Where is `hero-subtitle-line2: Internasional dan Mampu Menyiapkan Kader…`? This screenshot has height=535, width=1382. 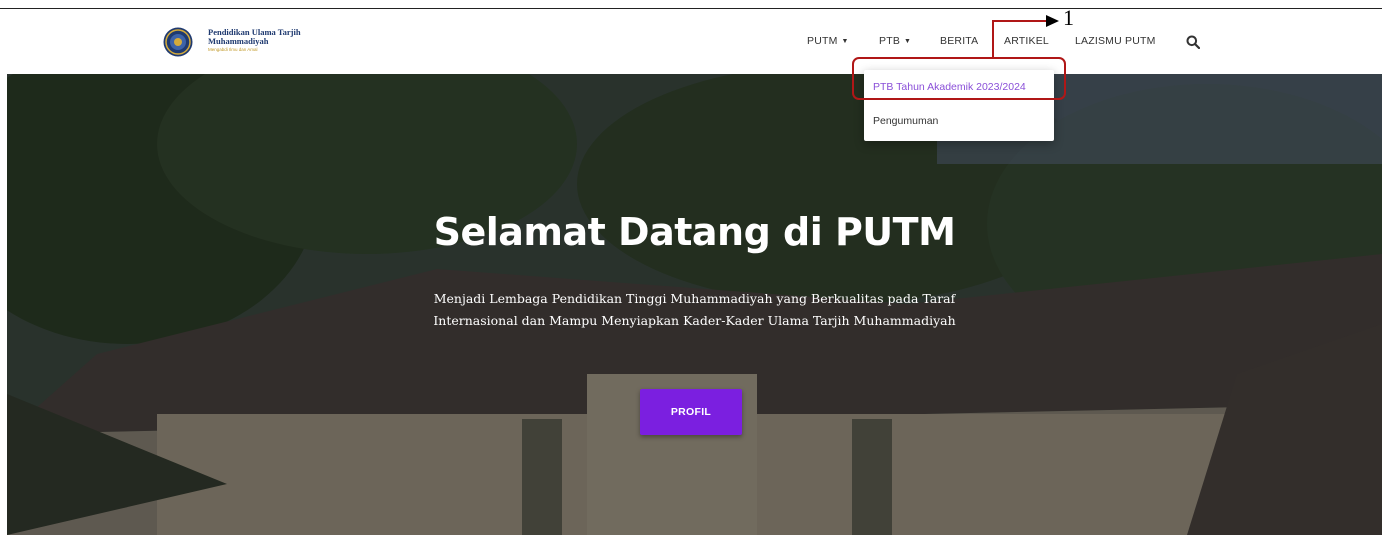
hero-subtitle-line2: Internasional dan Mampu Menyiapkan Kader… is located at coordinates (694, 320).